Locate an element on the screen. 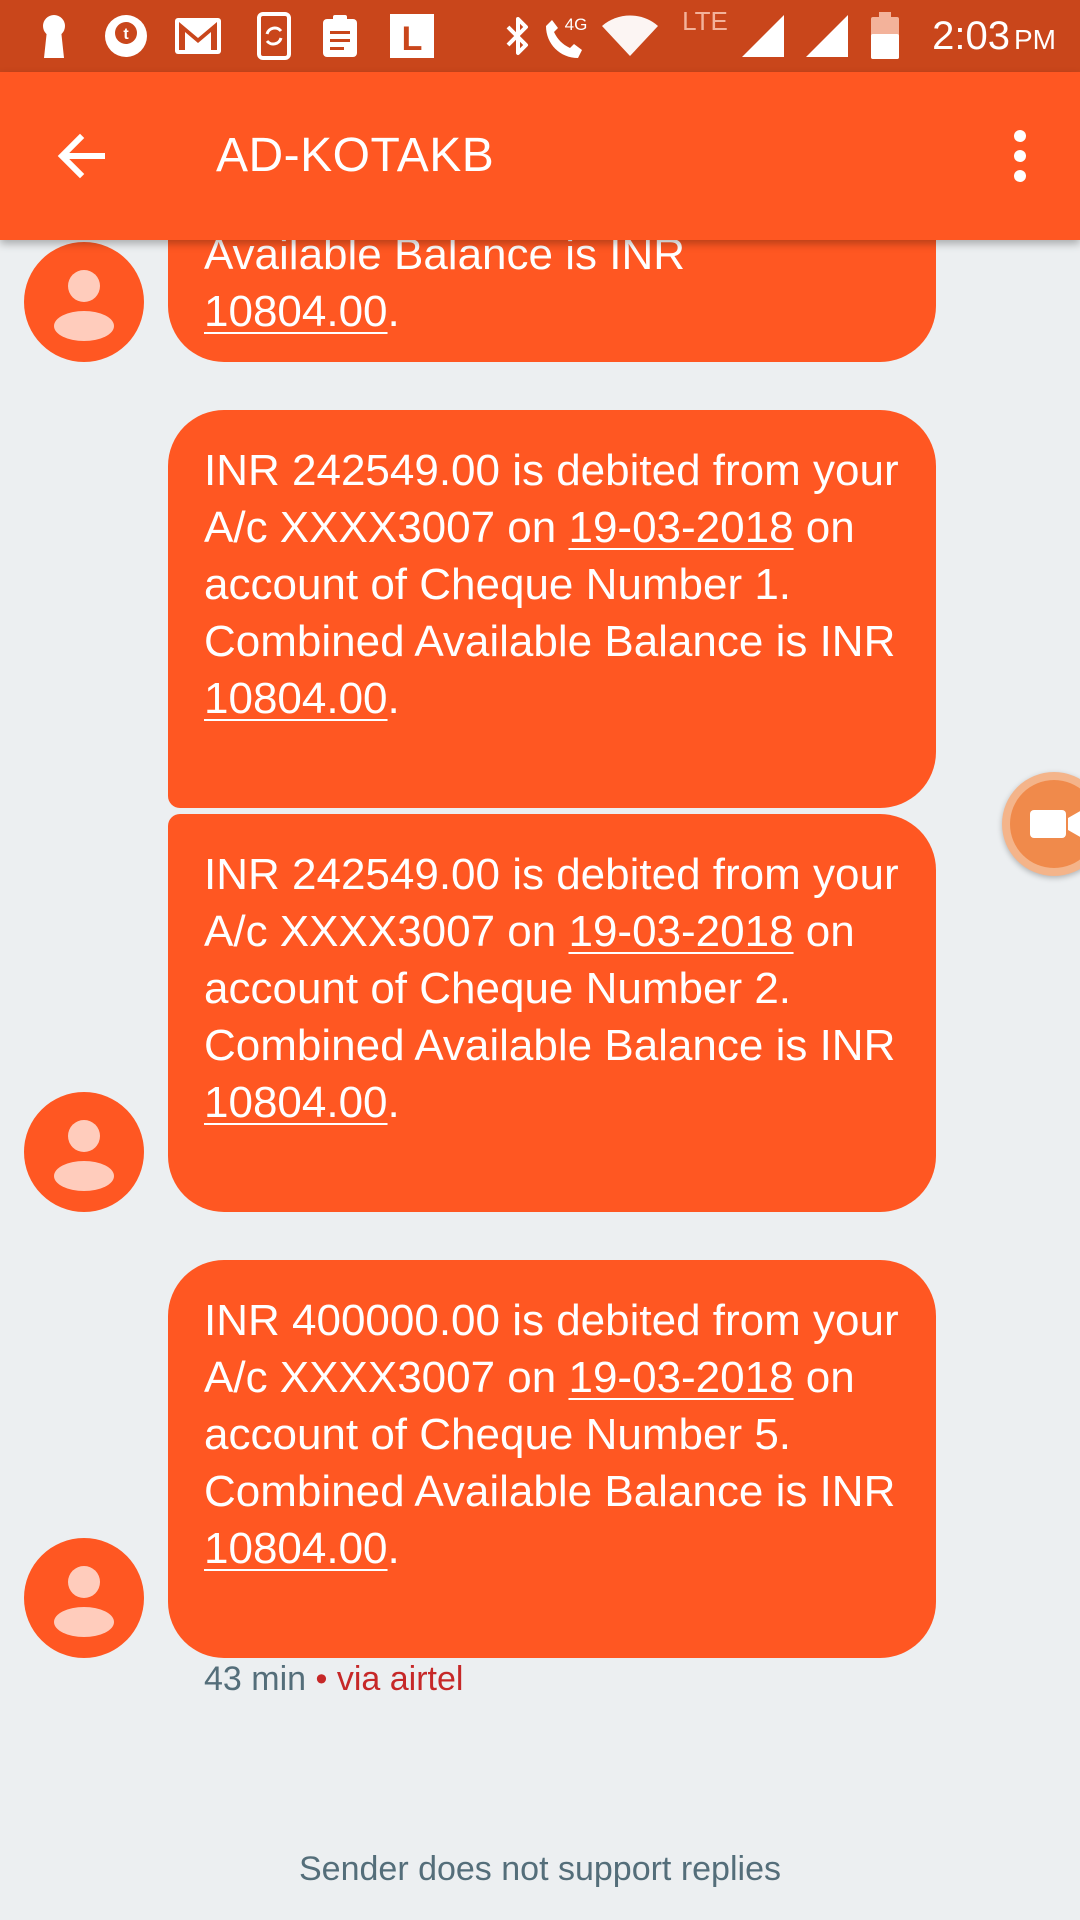 Image resolution: width=1080 pixels, height=1920 pixels. wifi-icon is located at coordinates (630, 36).